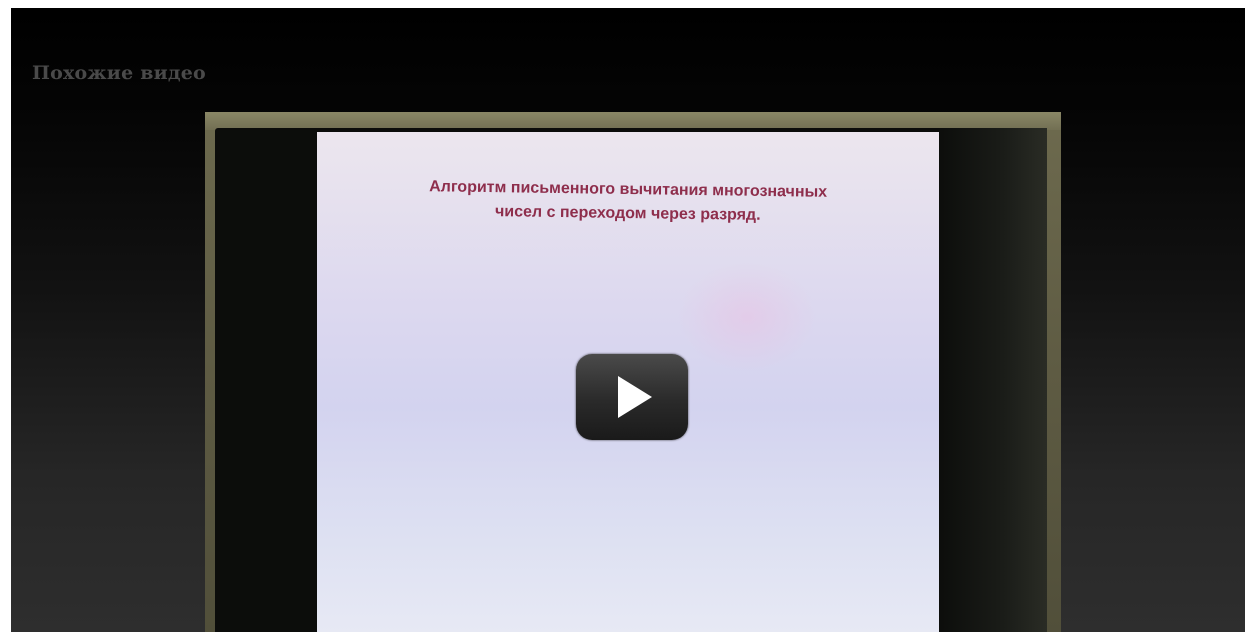  I want to click on related-videos-heading: Похожие видео, so click(119, 73).